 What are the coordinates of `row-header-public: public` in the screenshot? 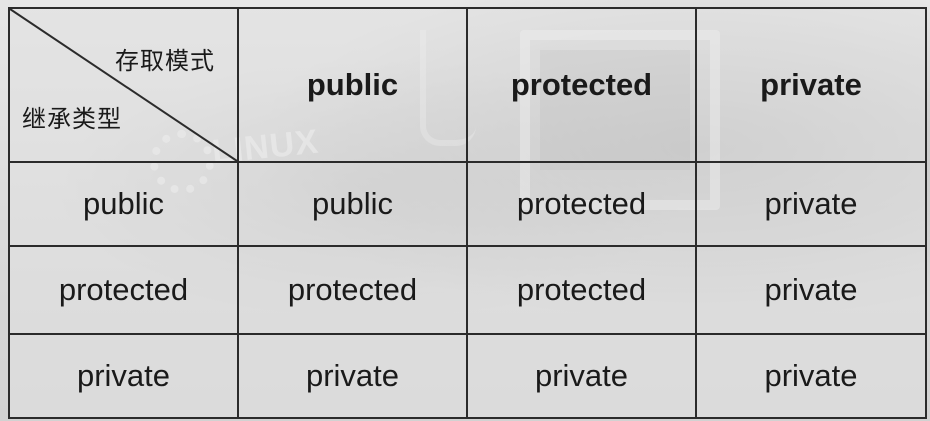 It's located at (123, 204).